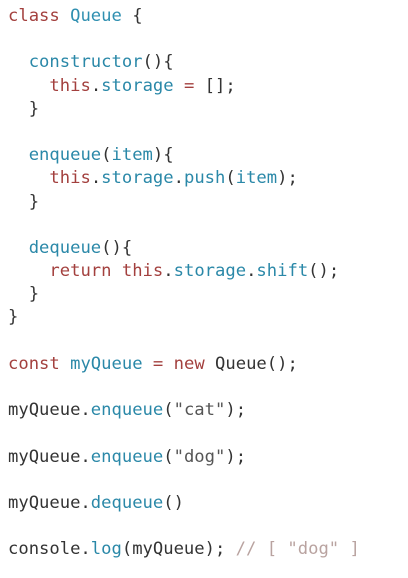 This screenshot has width=408, height=578. What do you see at coordinates (184, 16) in the screenshot?
I see `code-line: class Queue {` at bounding box center [184, 16].